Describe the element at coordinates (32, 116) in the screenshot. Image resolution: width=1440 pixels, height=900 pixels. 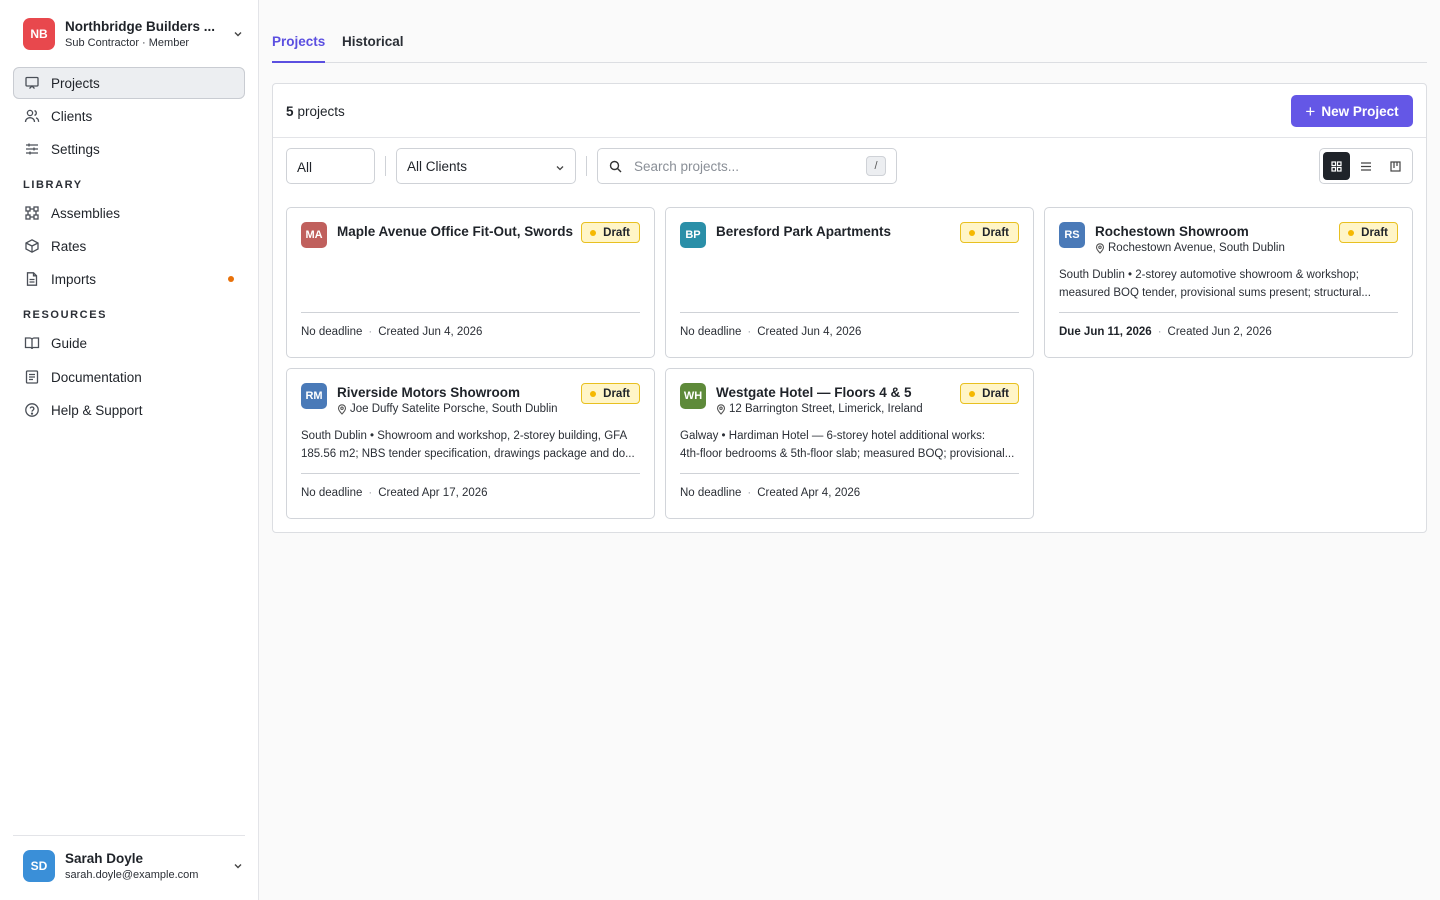
I see `users-icon` at that location.